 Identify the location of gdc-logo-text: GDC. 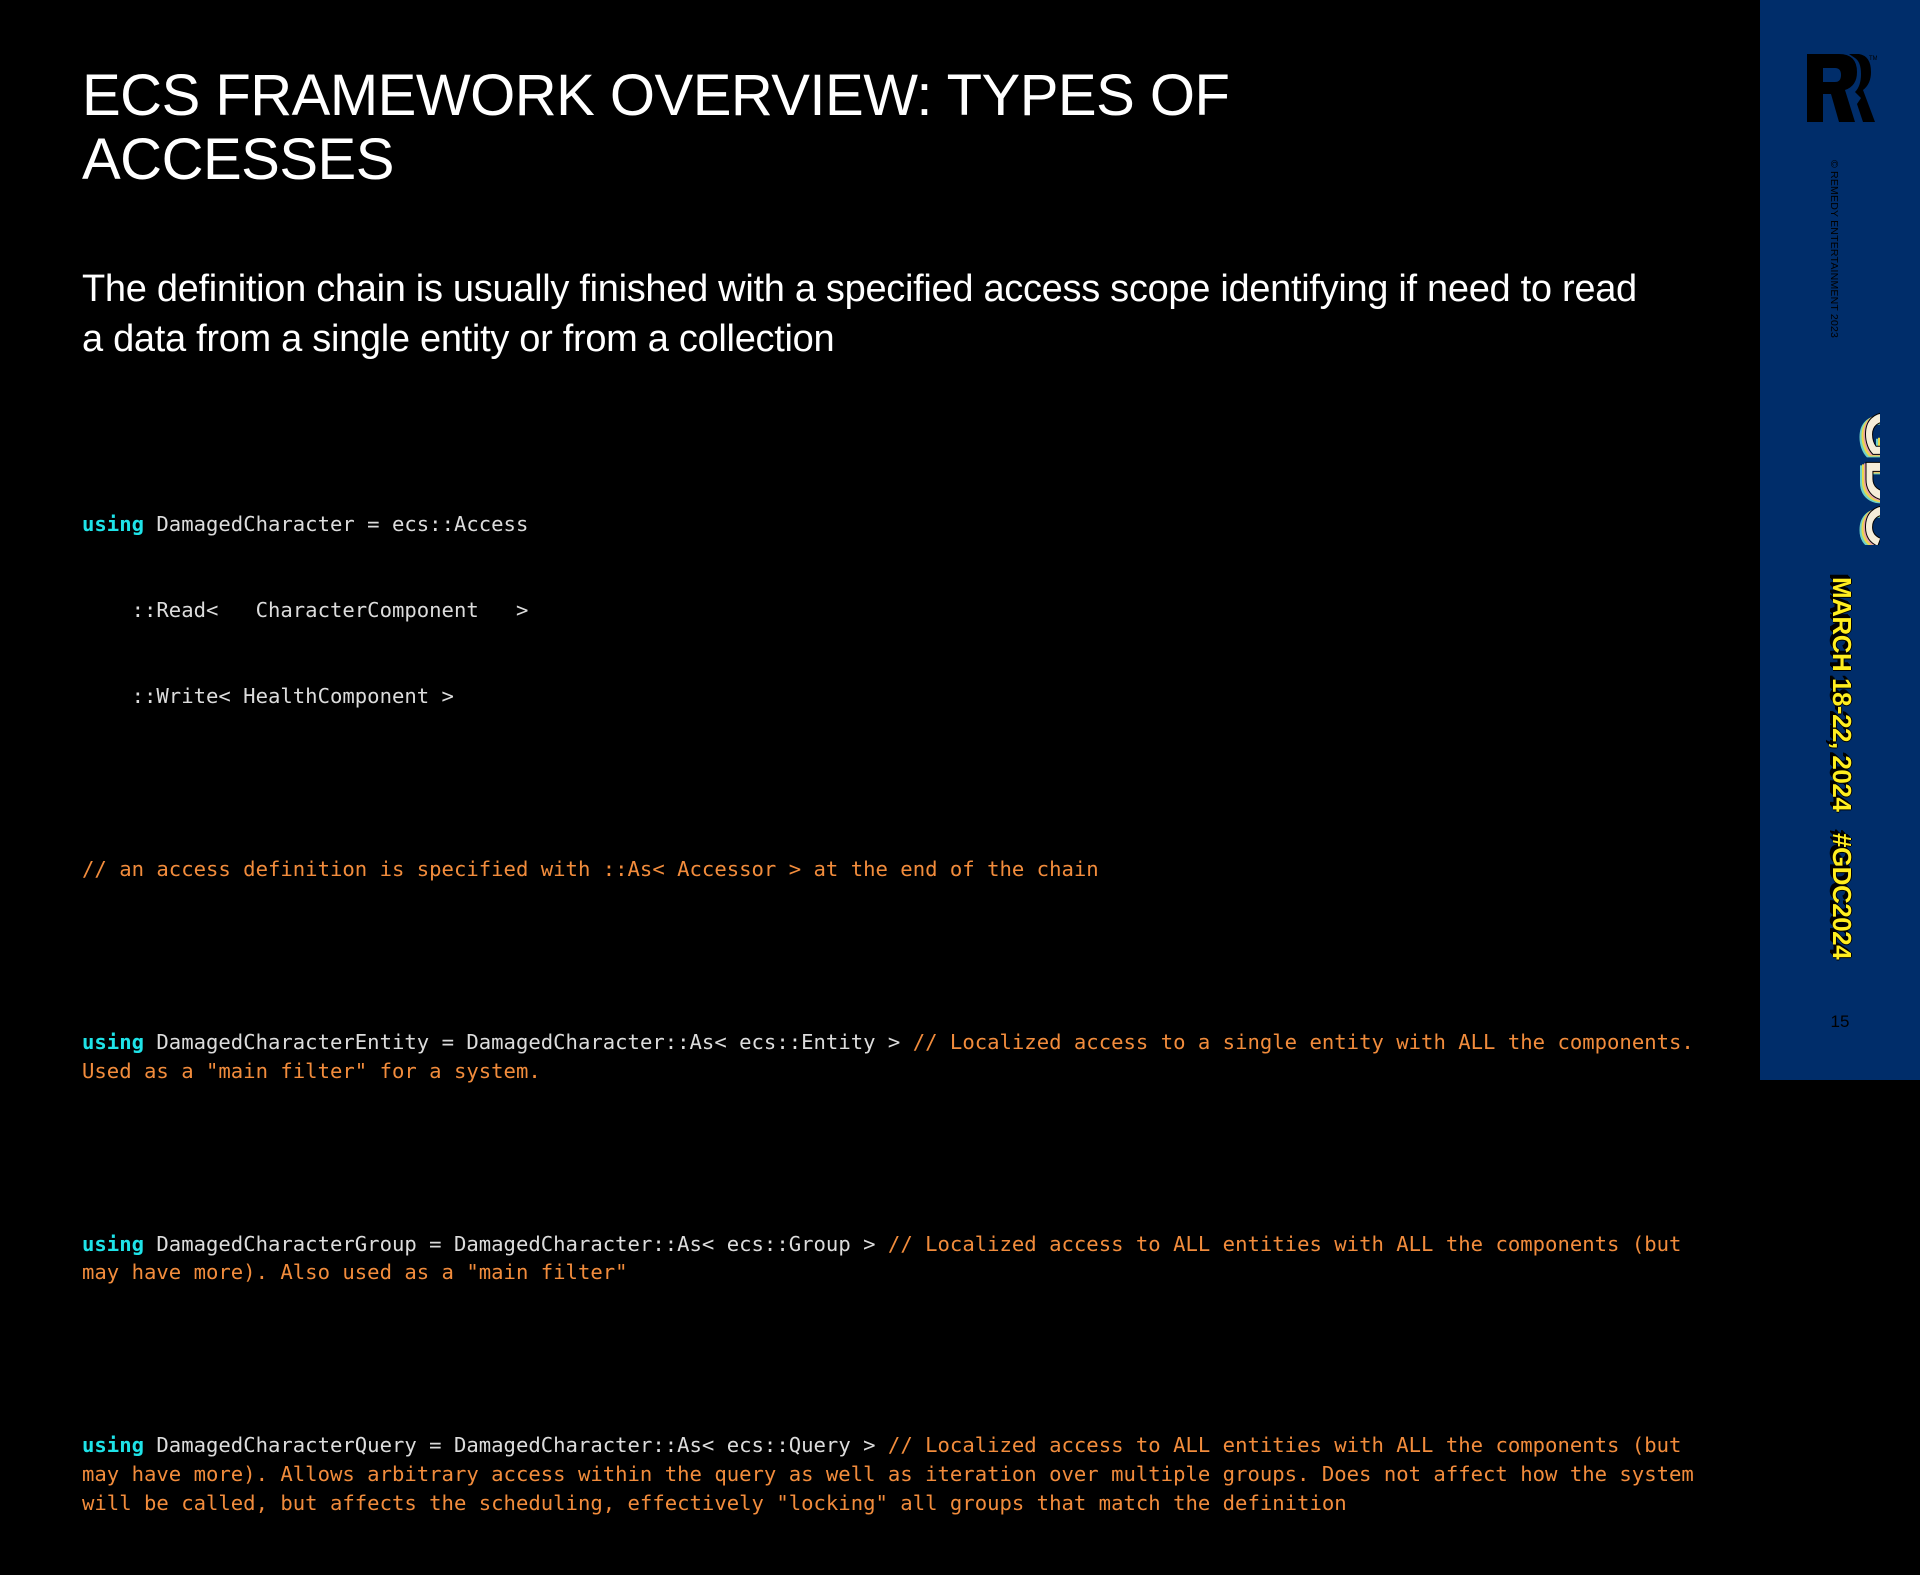
(1866, 477).